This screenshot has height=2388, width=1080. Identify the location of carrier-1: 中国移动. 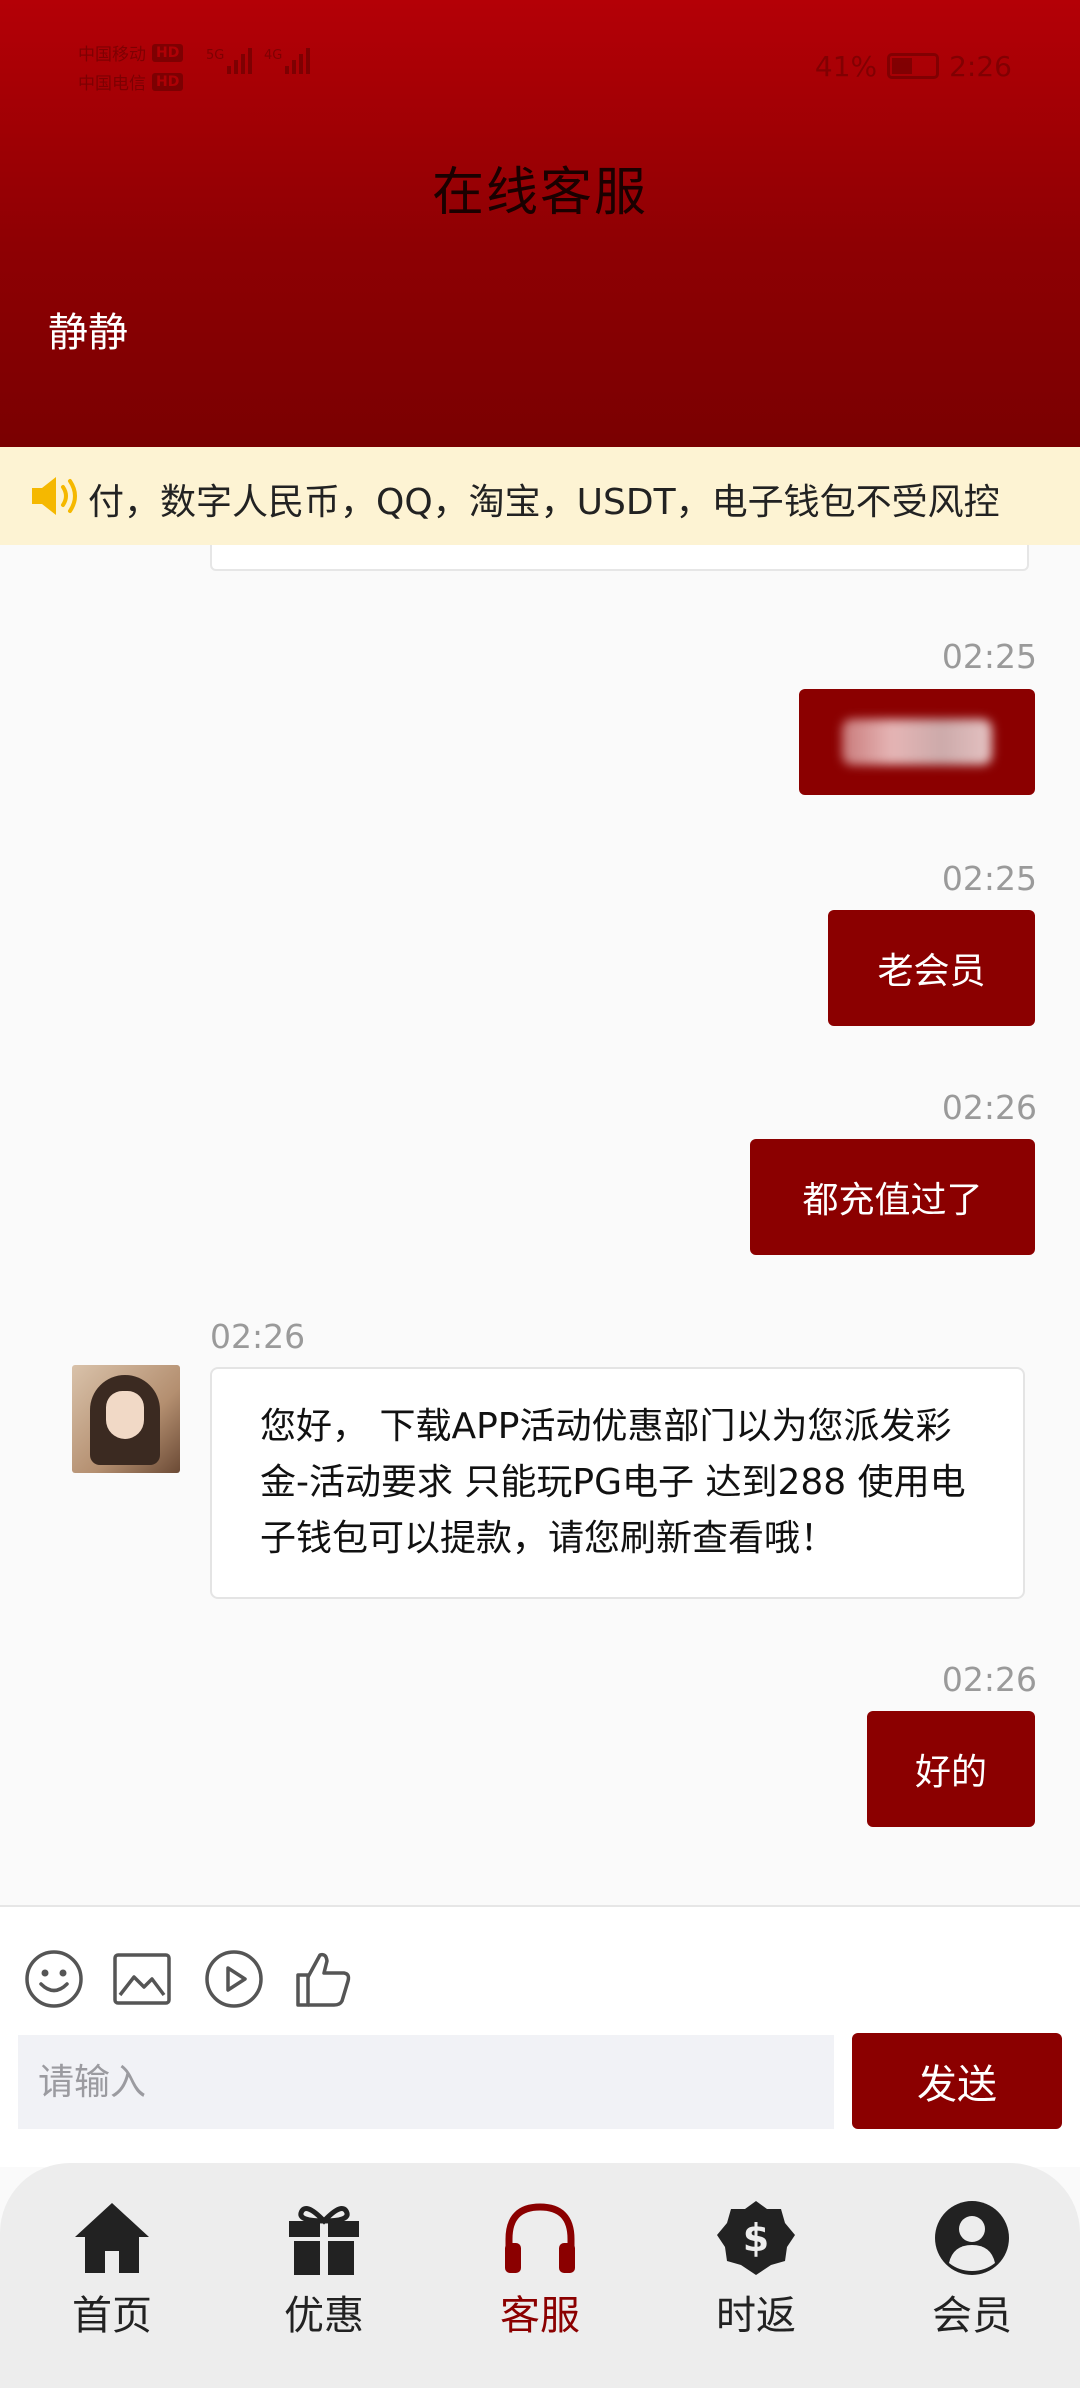
(112, 55).